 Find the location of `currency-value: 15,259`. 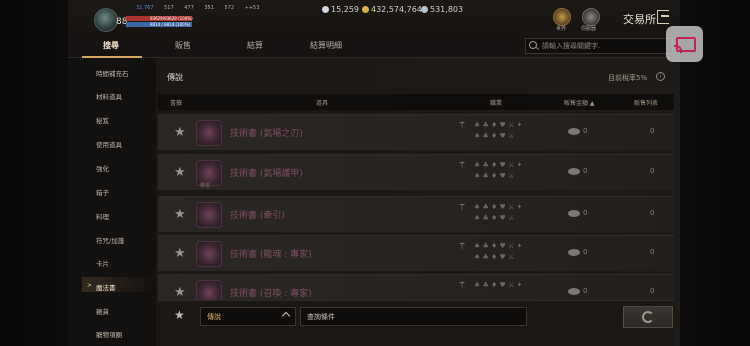

currency-value: 15,259 is located at coordinates (345, 9).